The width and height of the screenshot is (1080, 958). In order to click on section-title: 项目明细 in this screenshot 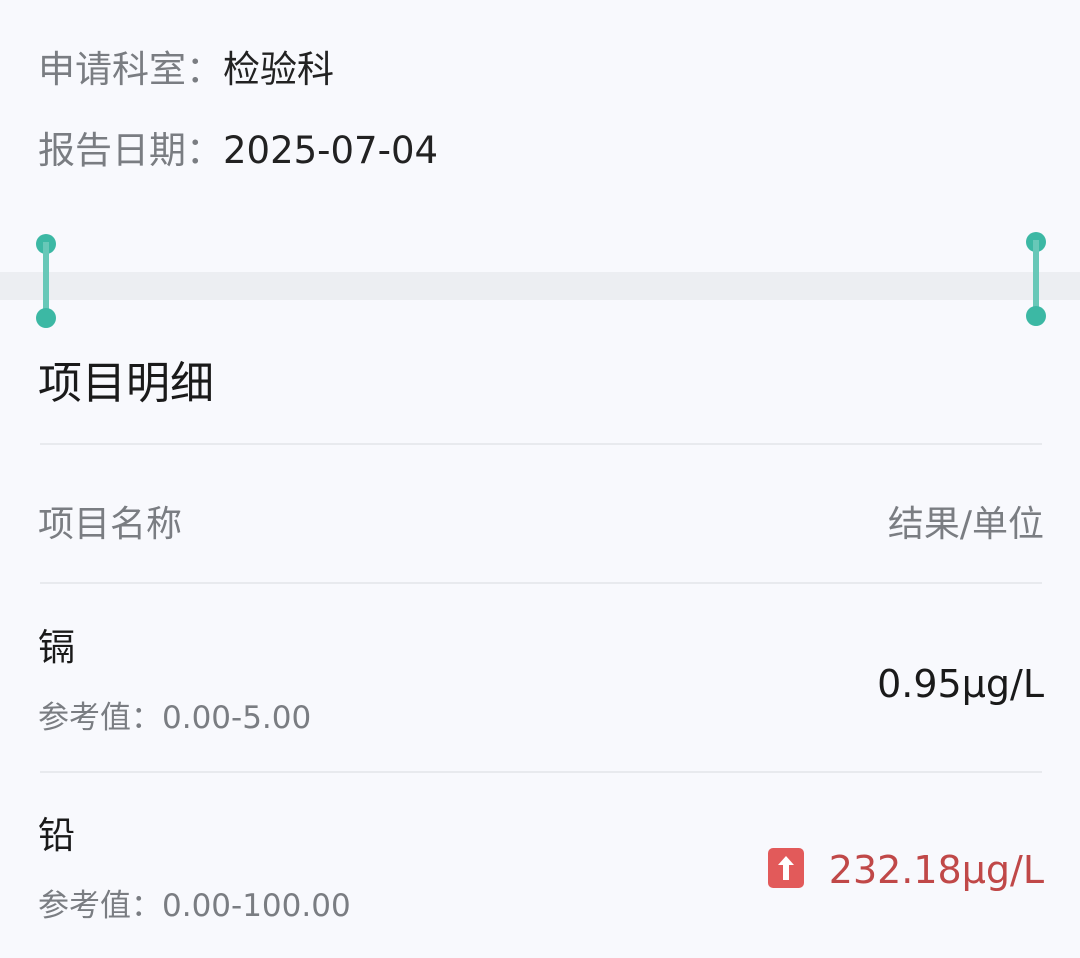, I will do `click(126, 383)`.